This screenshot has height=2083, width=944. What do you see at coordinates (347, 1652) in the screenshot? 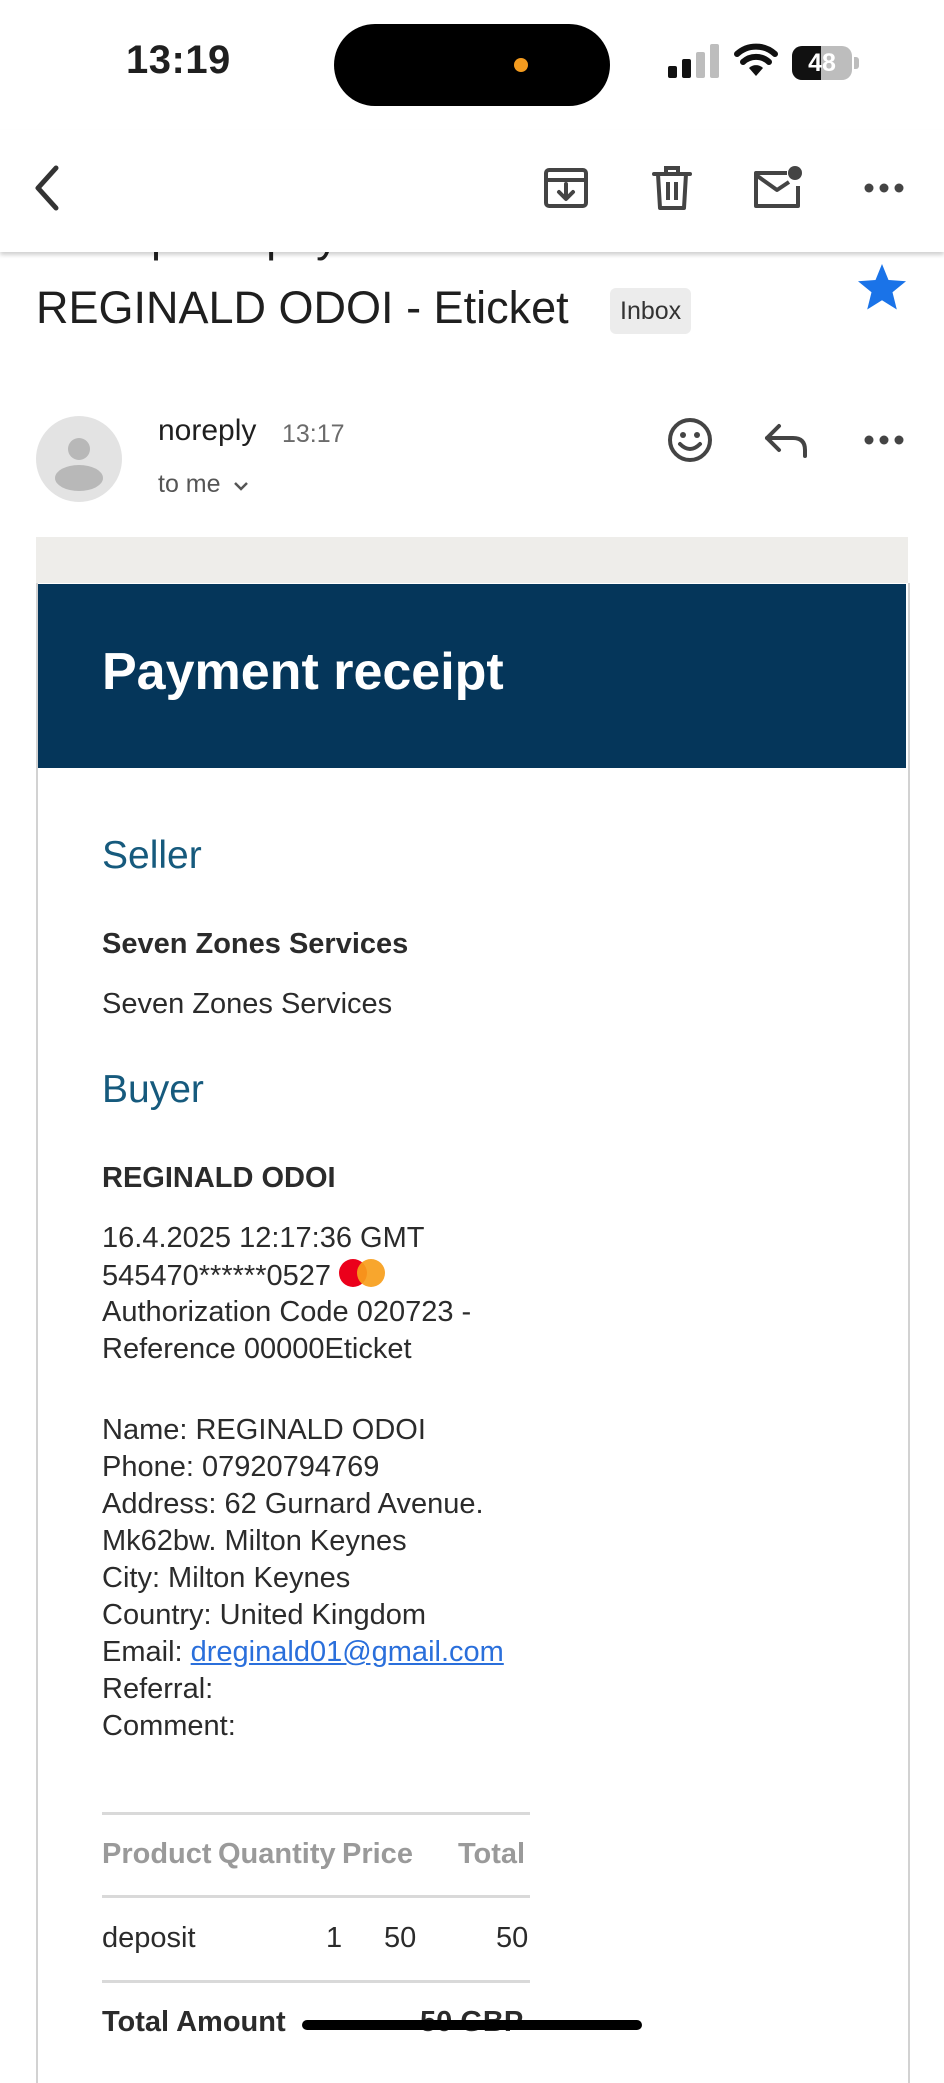
I see `buyer-email-link: dreginald01@gmail.com` at bounding box center [347, 1652].